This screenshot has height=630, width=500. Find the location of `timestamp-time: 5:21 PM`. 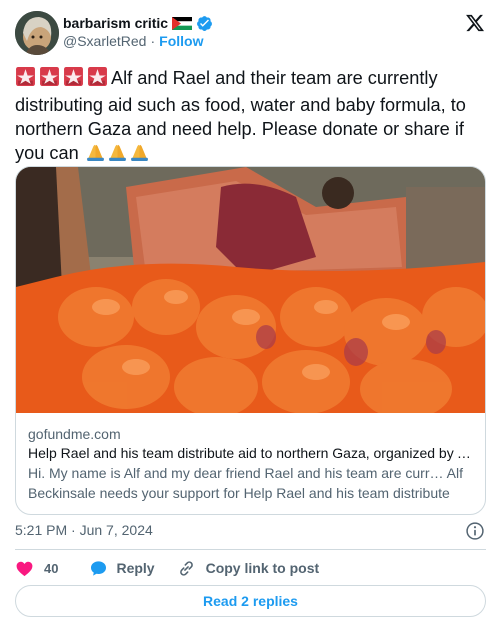

timestamp-time: 5:21 PM is located at coordinates (41, 530).